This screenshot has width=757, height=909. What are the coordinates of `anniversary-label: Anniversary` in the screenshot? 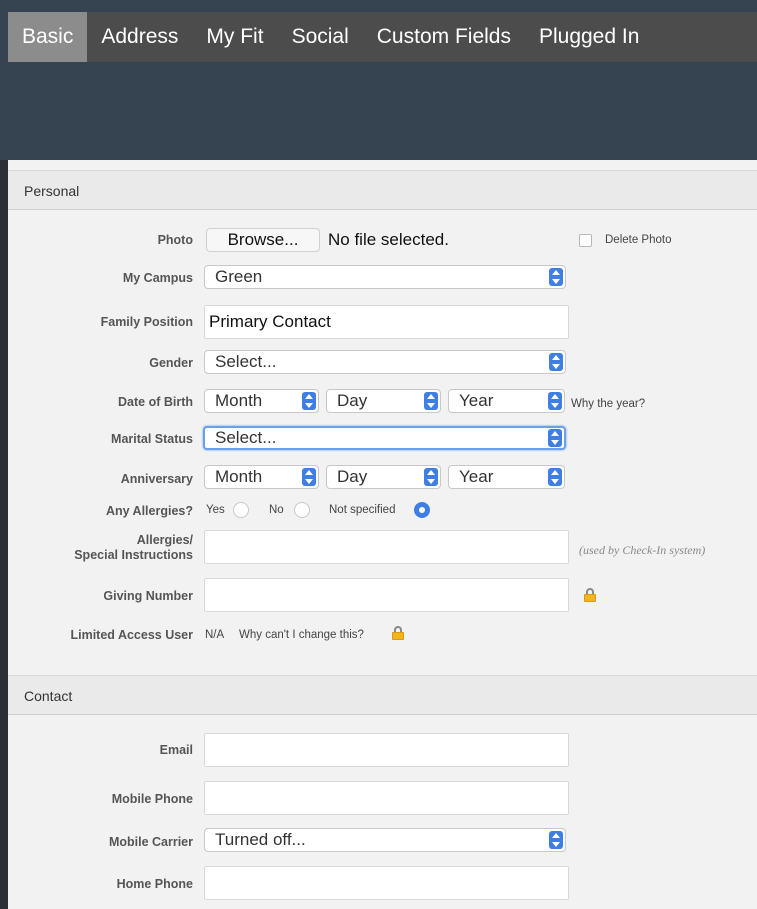 It's located at (156, 479).